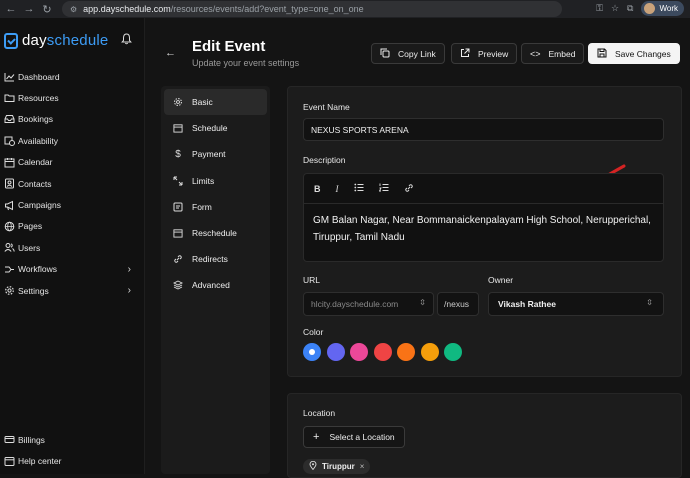  Describe the element at coordinates (73, 9) in the screenshot. I see `site-settings-icon: ⚙` at that location.